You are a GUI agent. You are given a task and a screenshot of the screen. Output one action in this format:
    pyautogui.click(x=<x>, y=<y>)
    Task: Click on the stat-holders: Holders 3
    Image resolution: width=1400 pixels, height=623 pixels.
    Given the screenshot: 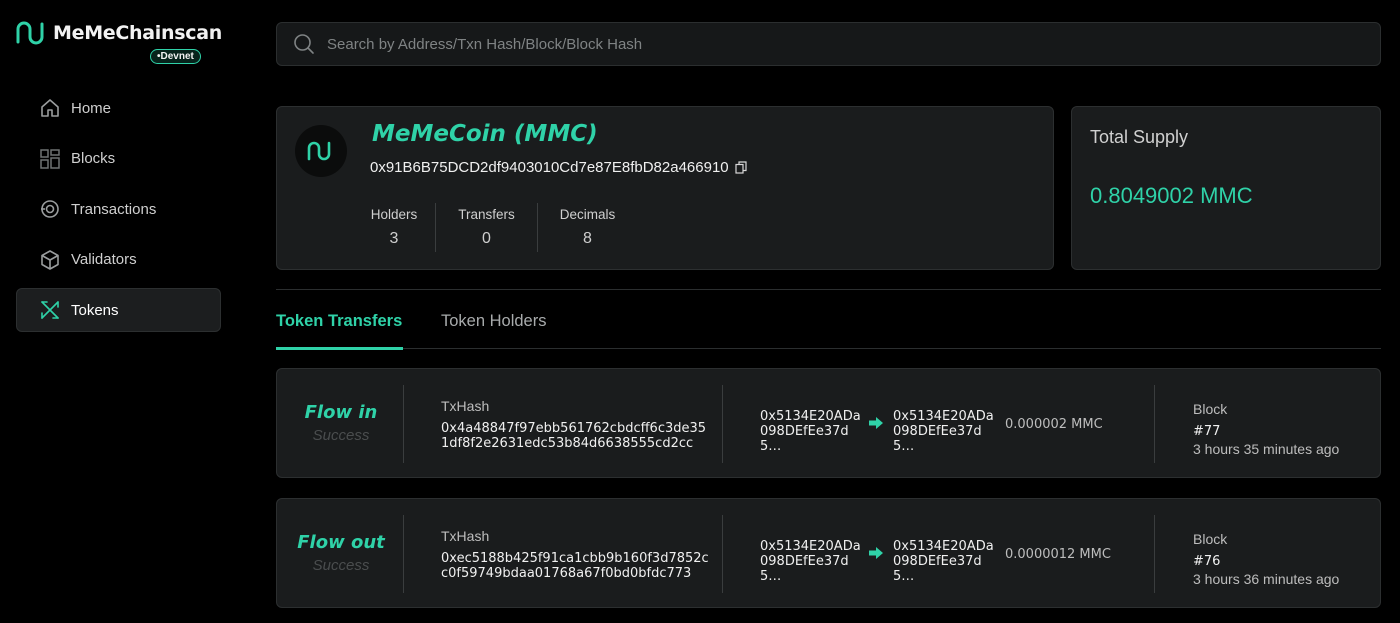 What is the action you would take?
    pyautogui.click(x=394, y=227)
    